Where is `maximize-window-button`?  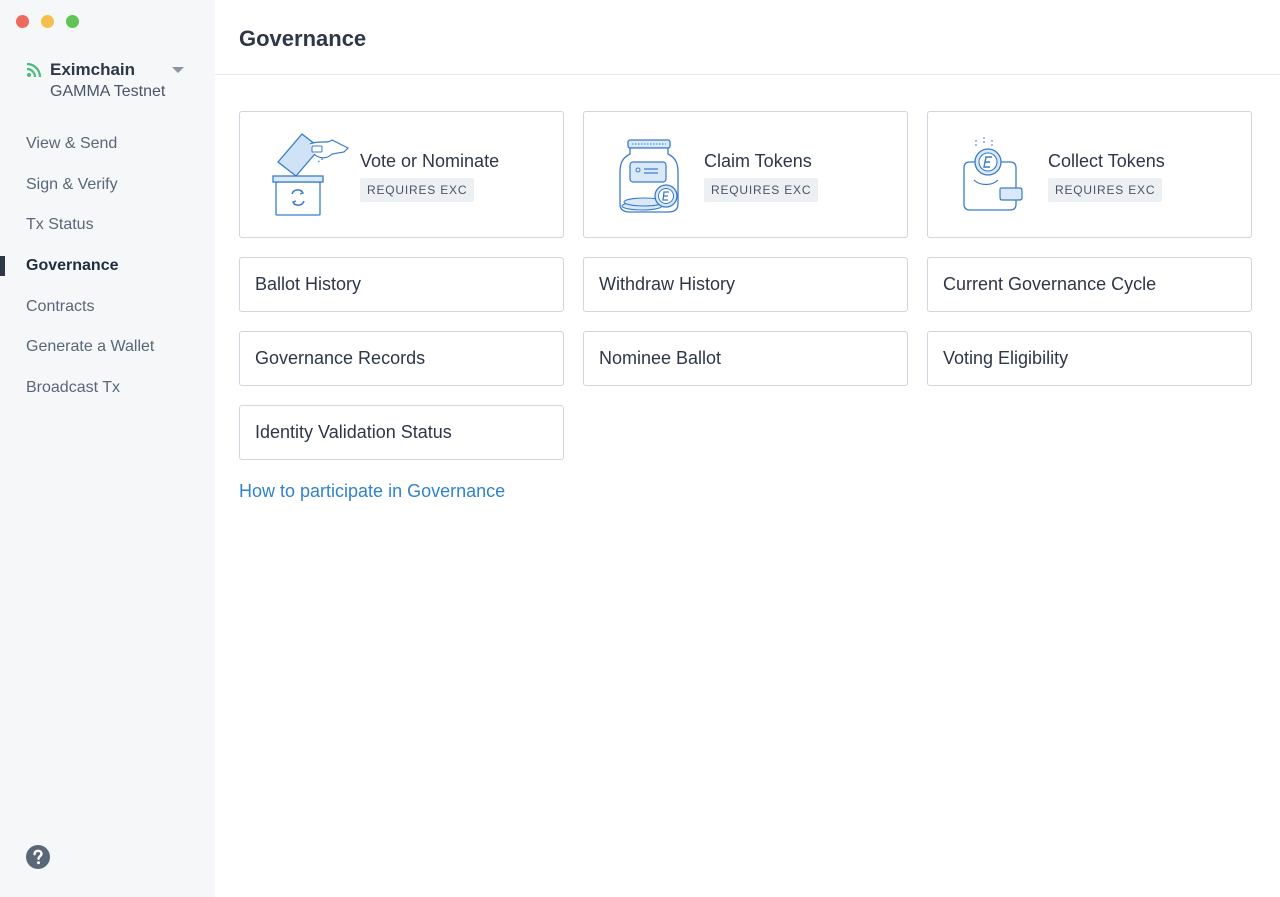
maximize-window-button is located at coordinates (72, 21).